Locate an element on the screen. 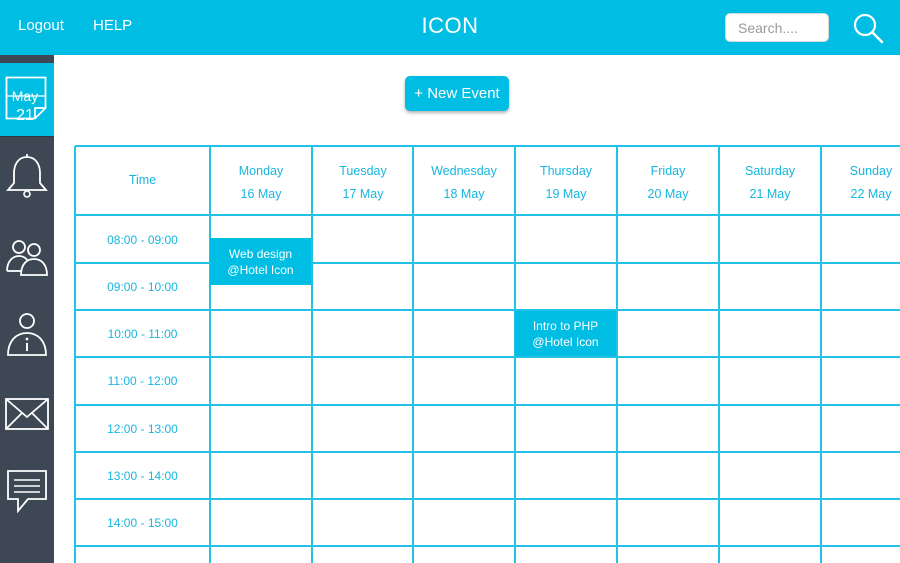 This screenshot has height=563, width=900. day-date: 18 May is located at coordinates (464, 194).